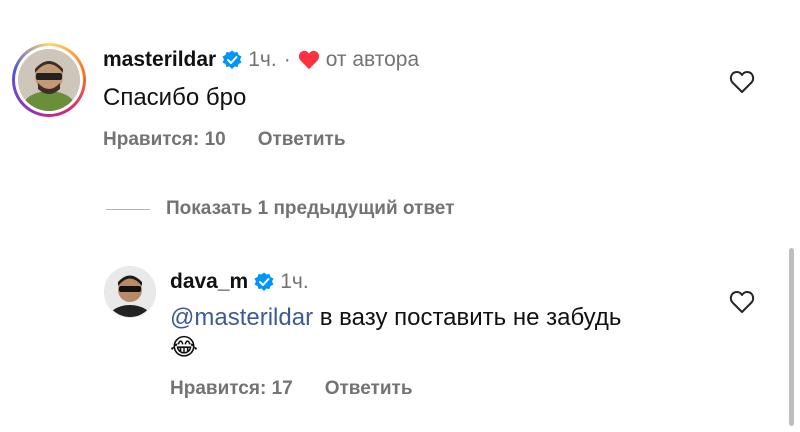  I want to click on comment-text: Спасибо бро, so click(175, 97).